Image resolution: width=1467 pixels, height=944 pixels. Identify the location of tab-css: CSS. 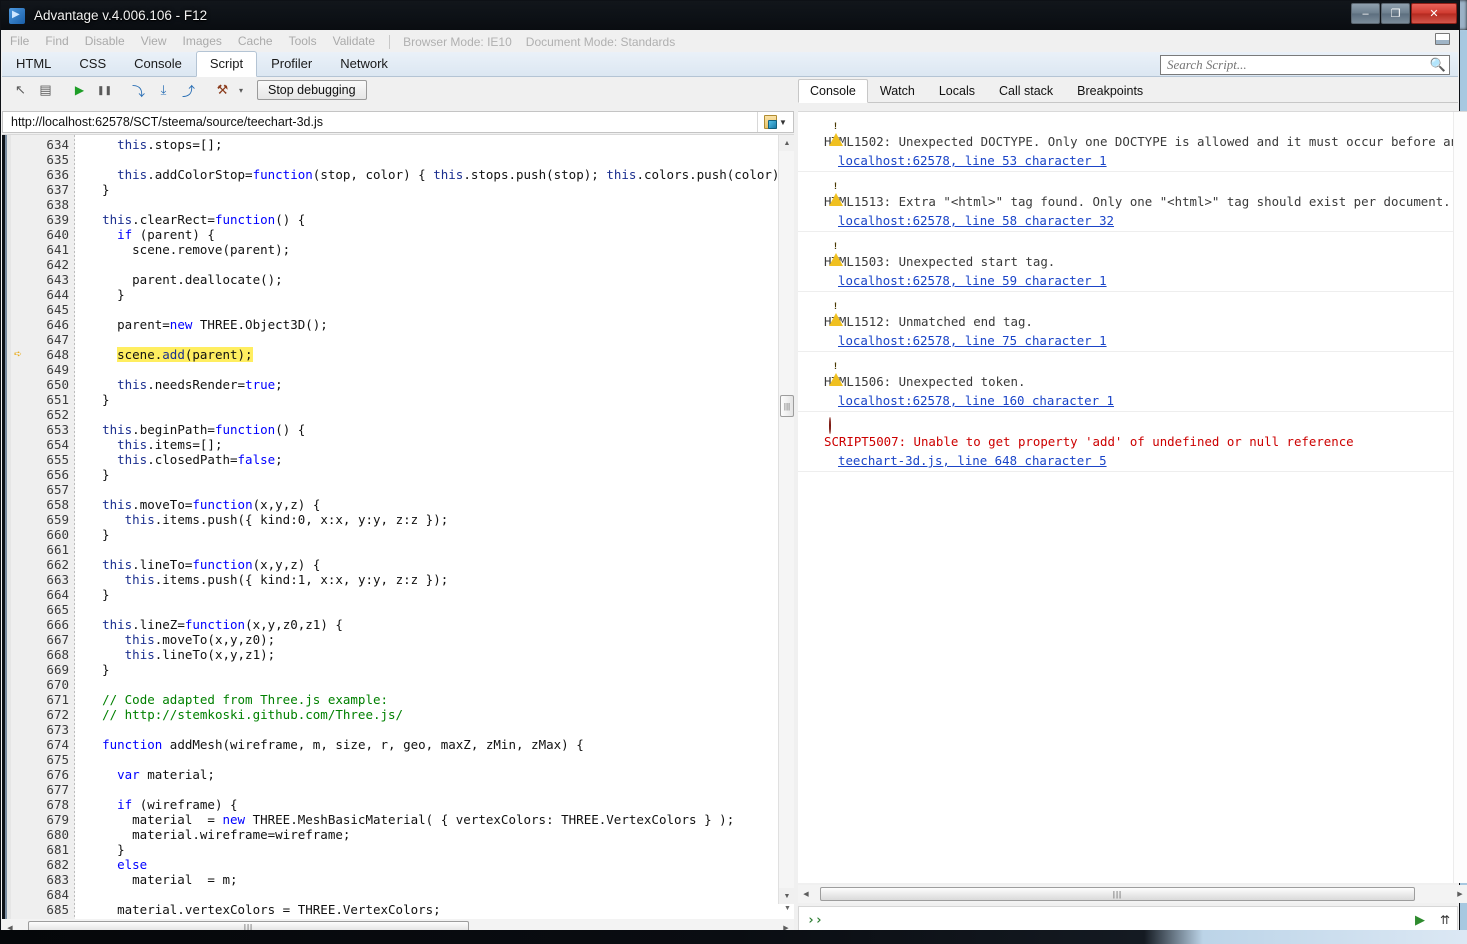
(92, 64).